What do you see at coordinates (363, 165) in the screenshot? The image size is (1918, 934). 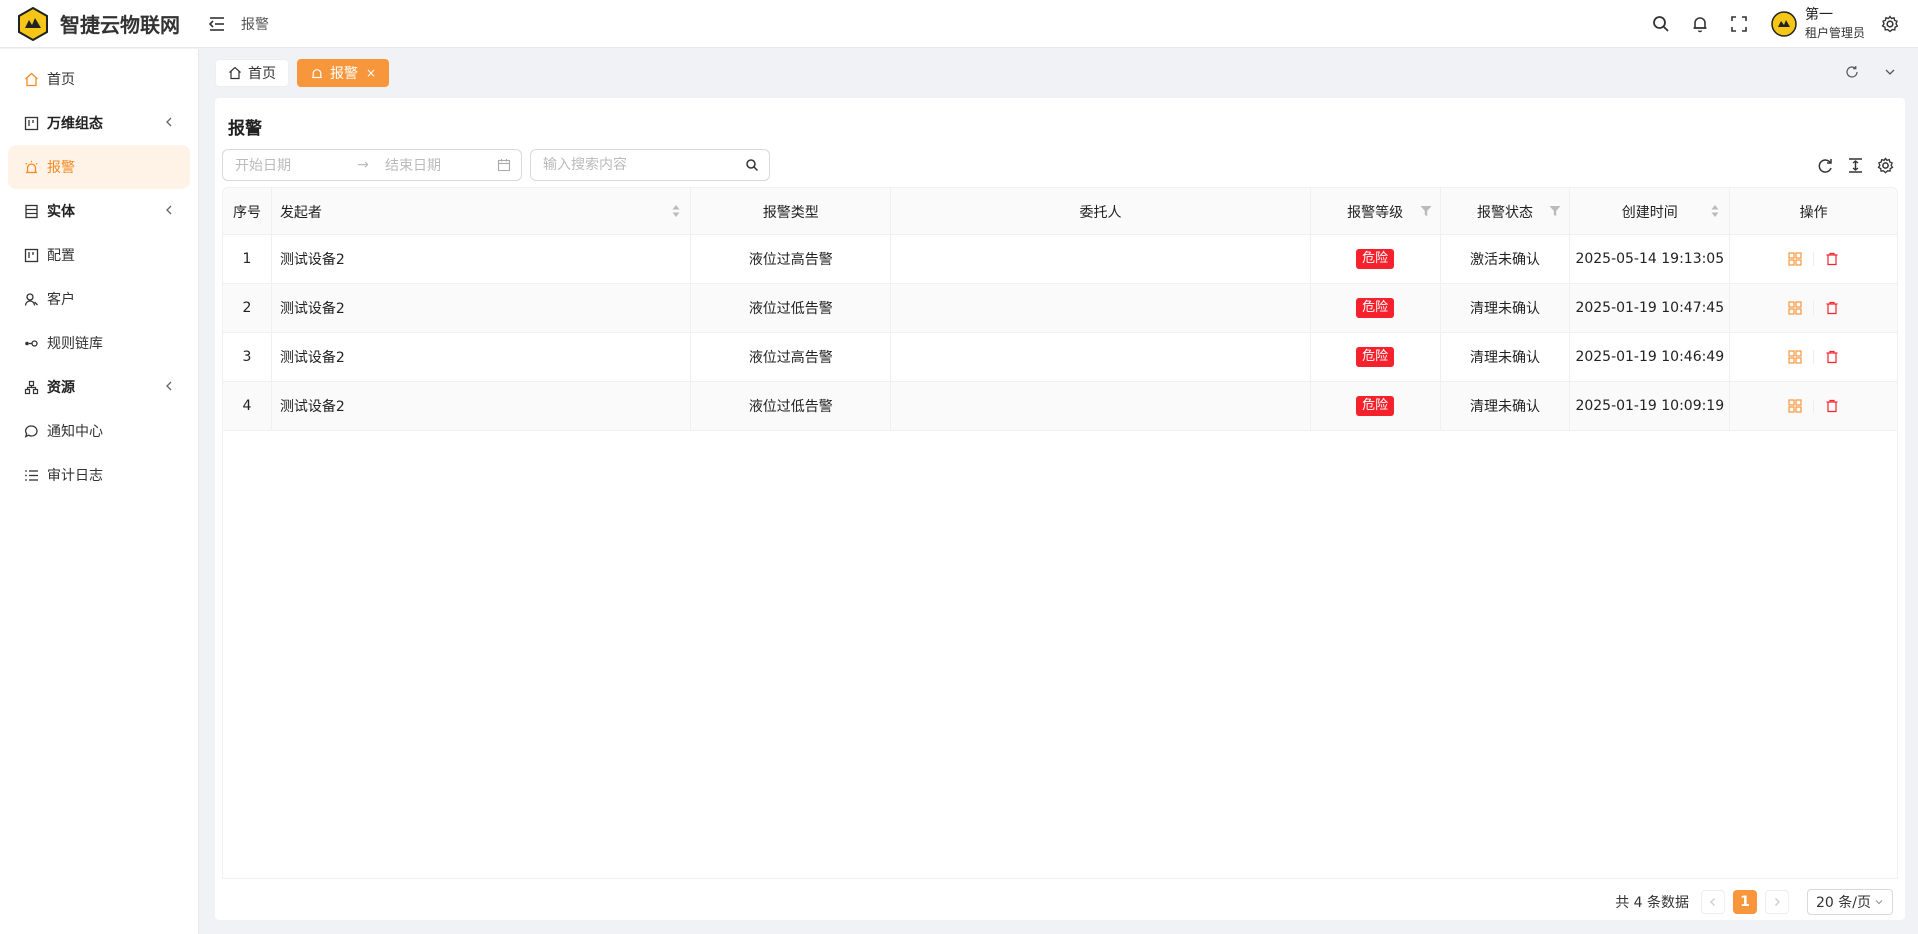 I see `date-range-arrow: →` at bounding box center [363, 165].